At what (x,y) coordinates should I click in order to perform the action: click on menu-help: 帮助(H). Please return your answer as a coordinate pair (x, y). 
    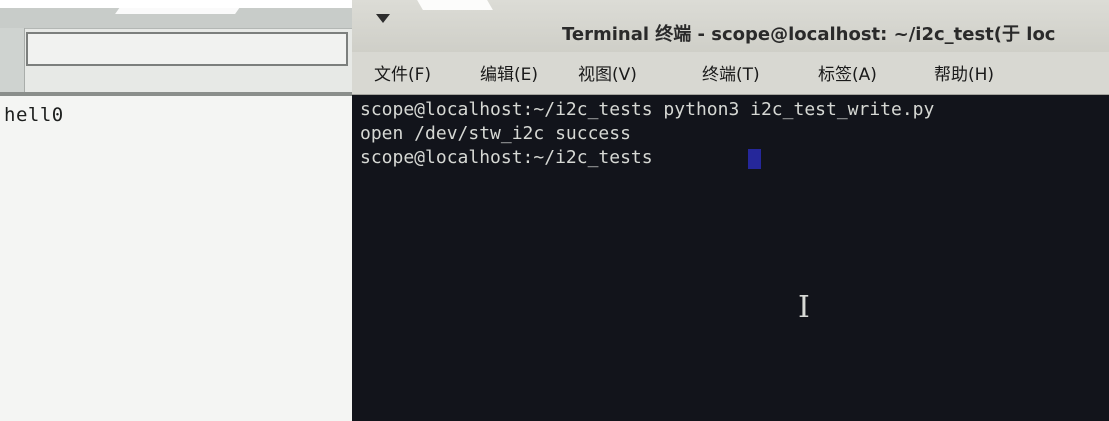
    Looking at the image, I should click on (964, 72).